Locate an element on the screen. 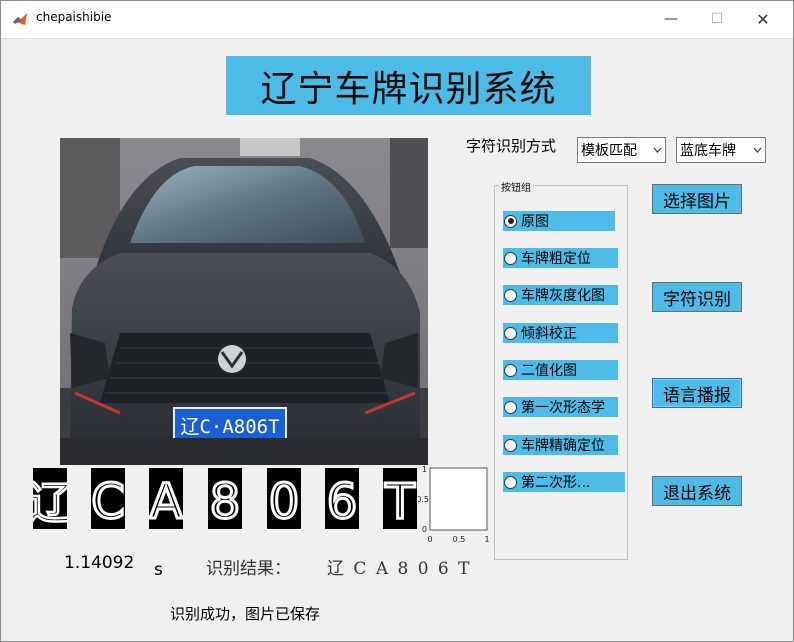  segmented-char-7: T is located at coordinates (400, 500).